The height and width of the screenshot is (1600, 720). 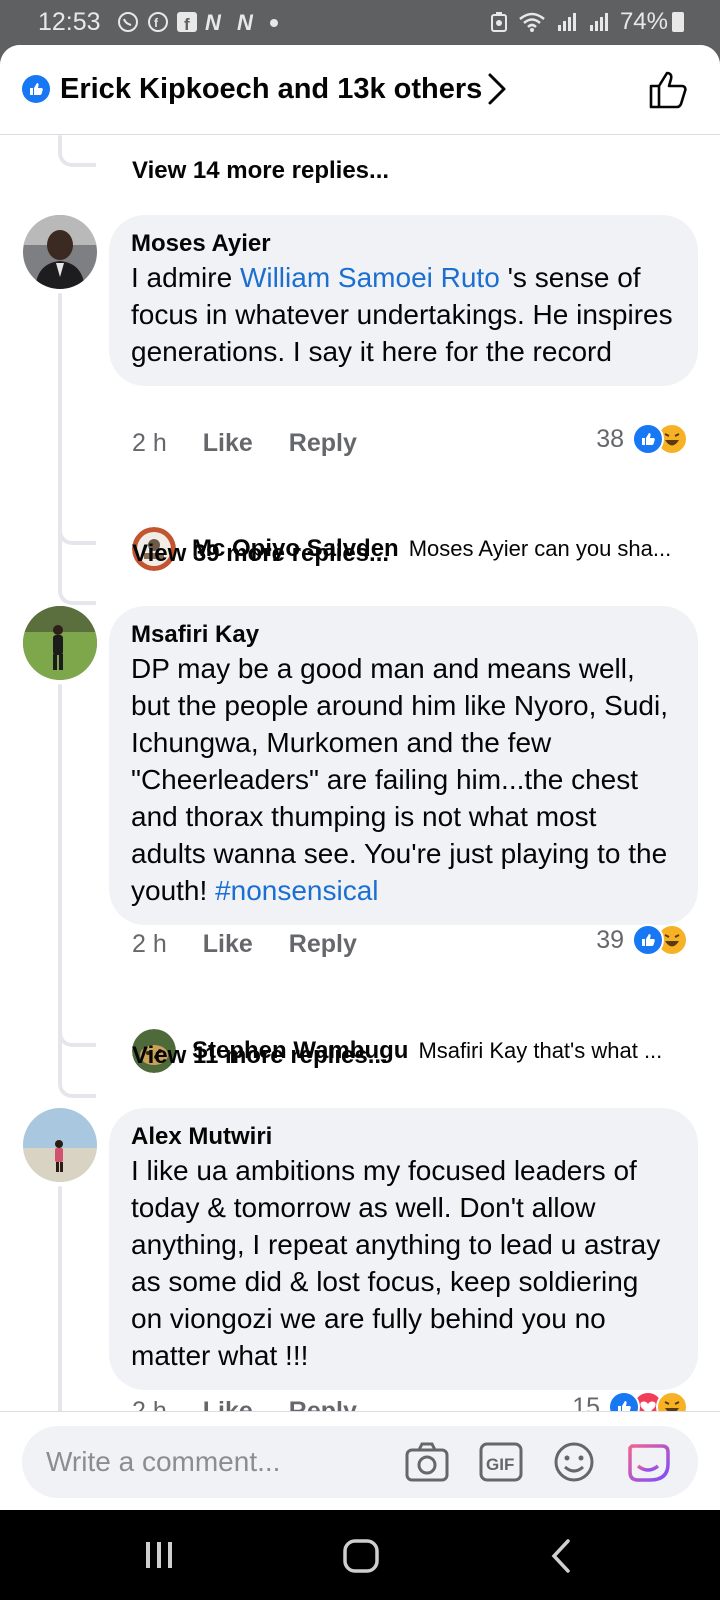 What do you see at coordinates (128, 22) in the screenshot?
I see `whatsapp-icon` at bounding box center [128, 22].